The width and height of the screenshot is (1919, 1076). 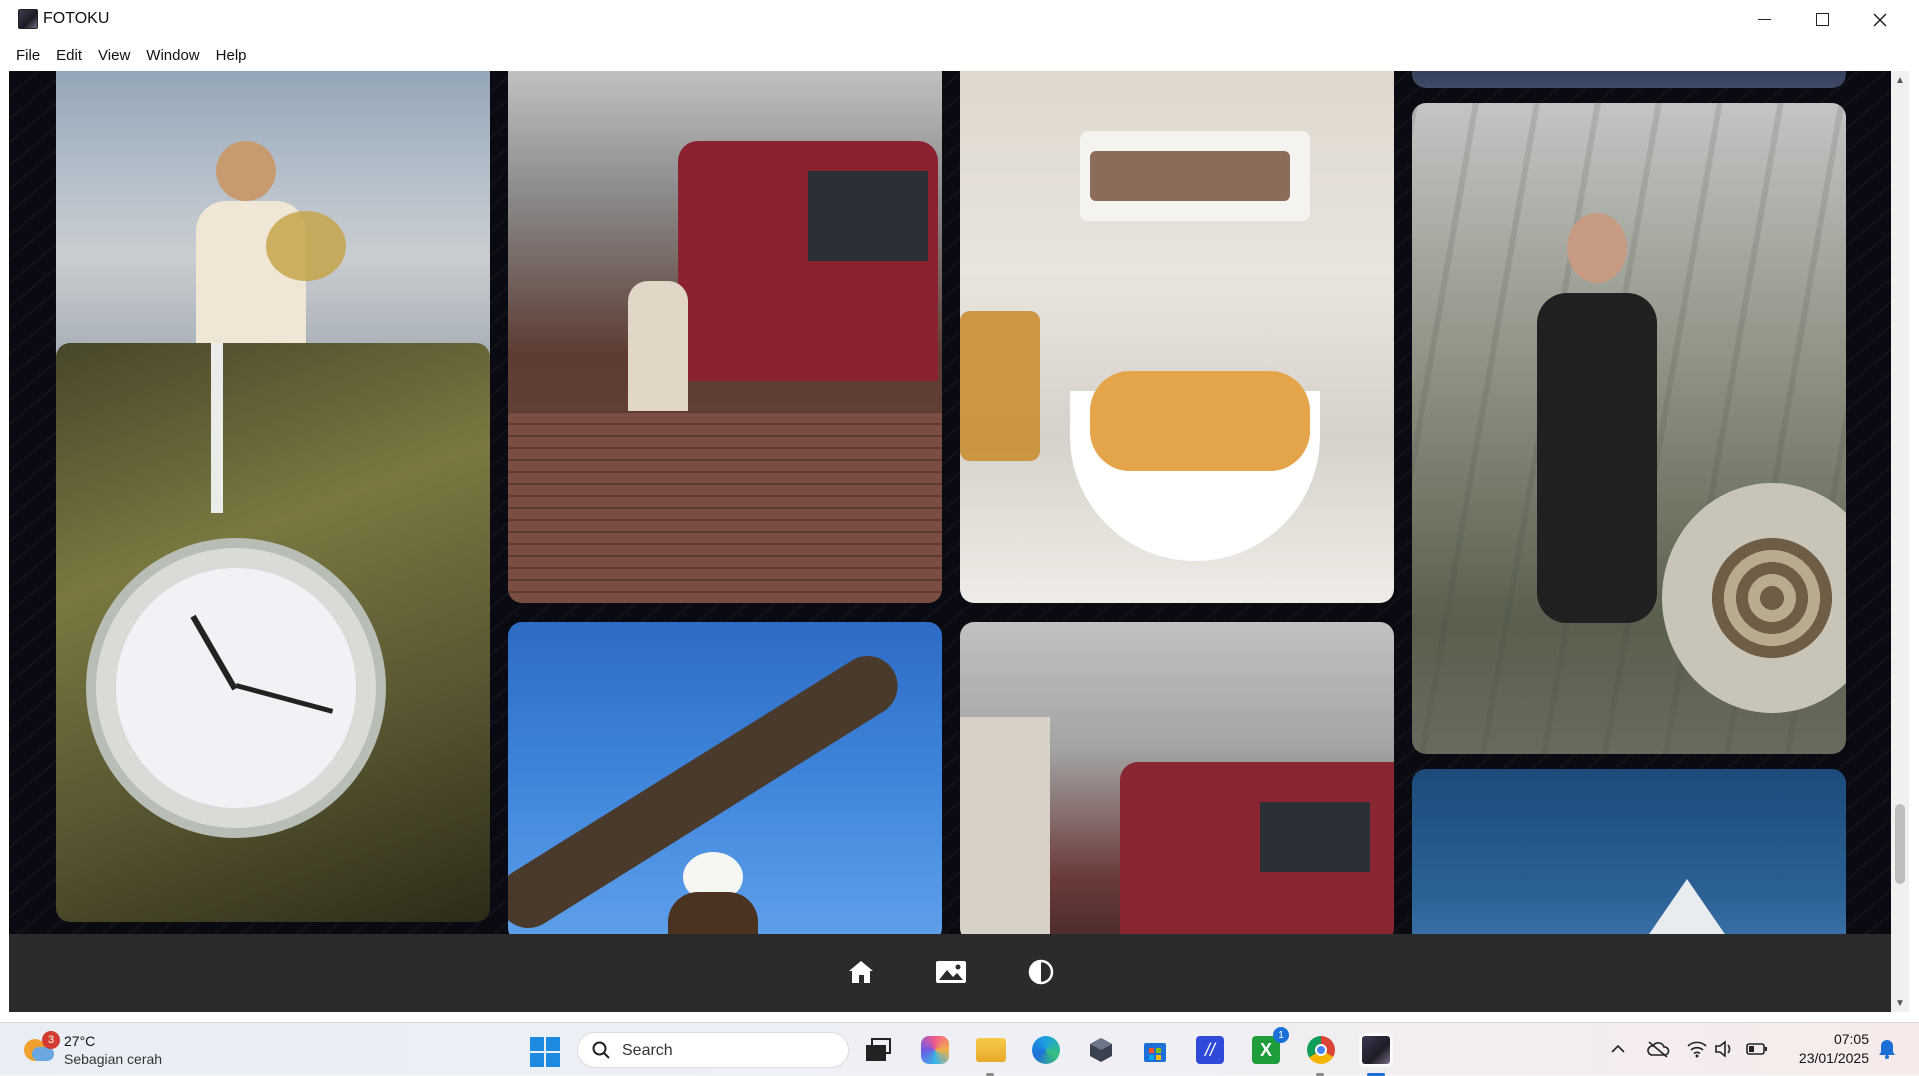 What do you see at coordinates (647, 1050) in the screenshot?
I see `search-placeholder: Search` at bounding box center [647, 1050].